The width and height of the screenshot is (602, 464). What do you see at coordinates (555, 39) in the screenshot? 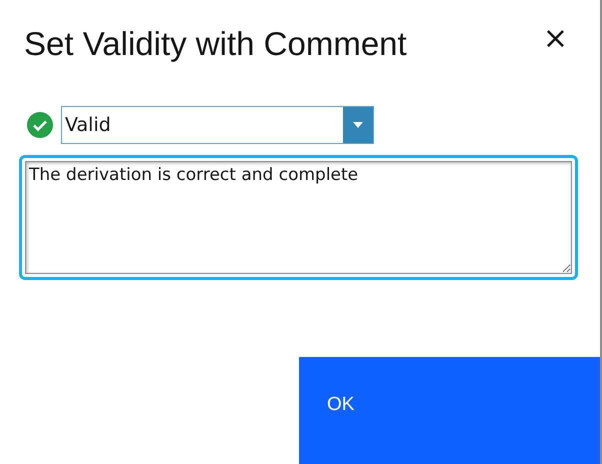
I see `close-button: ×` at bounding box center [555, 39].